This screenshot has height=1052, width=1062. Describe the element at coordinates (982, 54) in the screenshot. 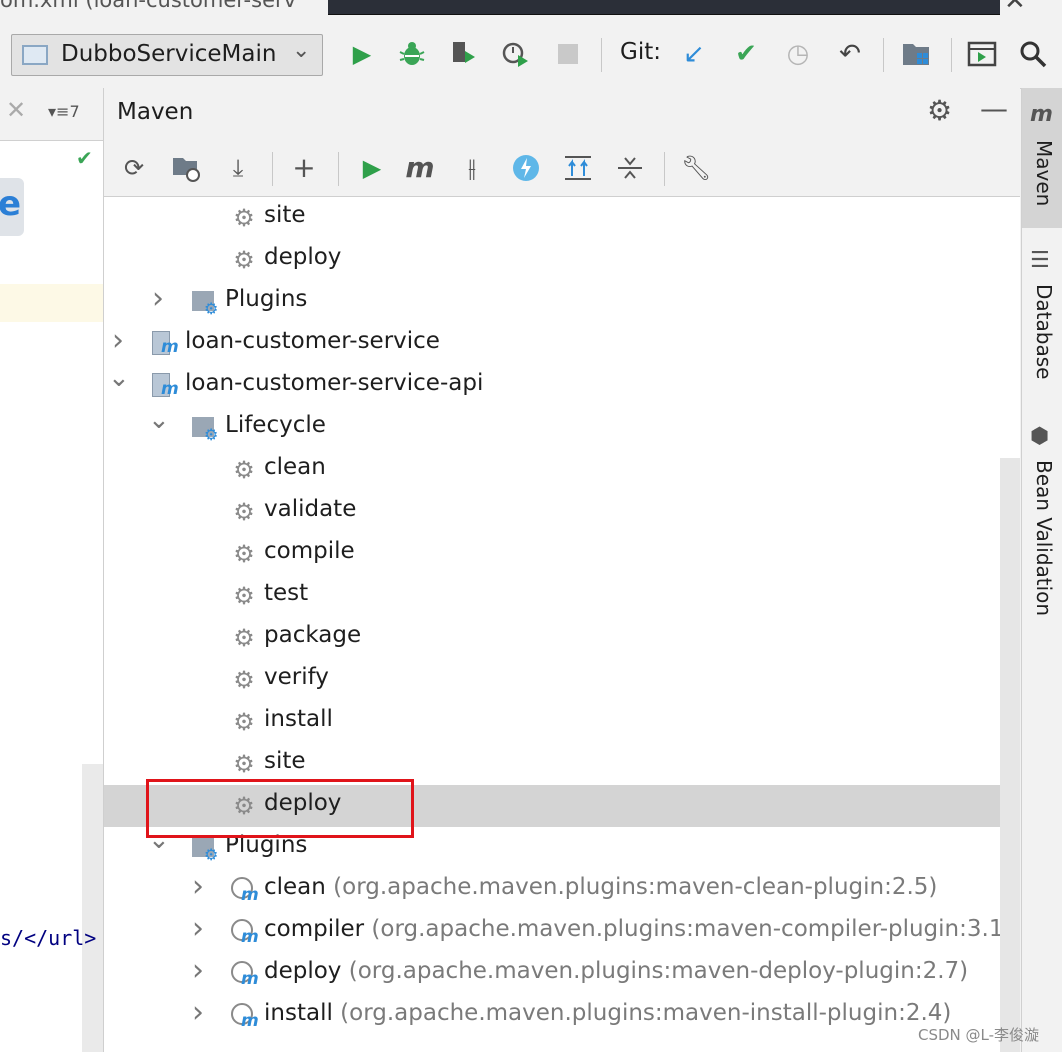

I see `presentation-mode-icon` at that location.